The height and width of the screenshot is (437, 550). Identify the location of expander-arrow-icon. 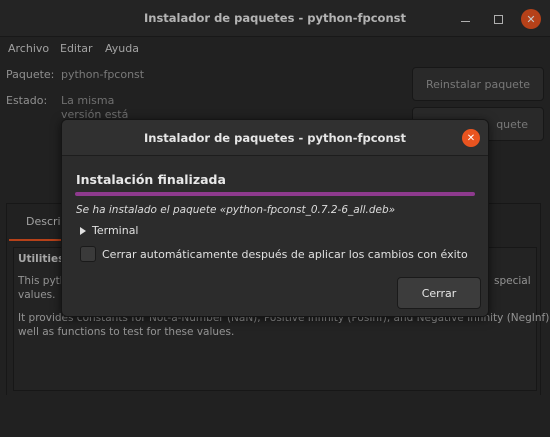
(83, 230).